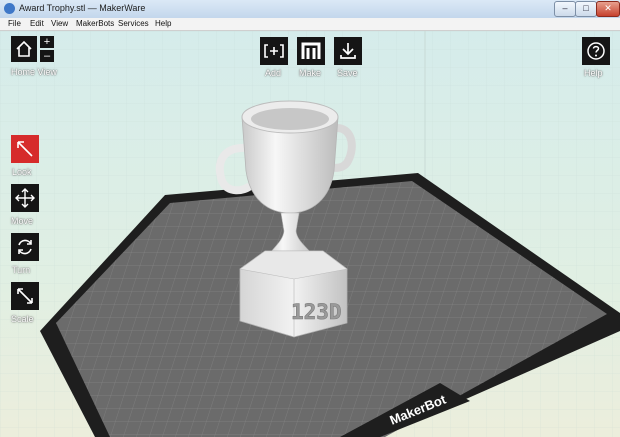 Image resolution: width=620 pixels, height=437 pixels. I want to click on add-plus-icon, so click(274, 51).